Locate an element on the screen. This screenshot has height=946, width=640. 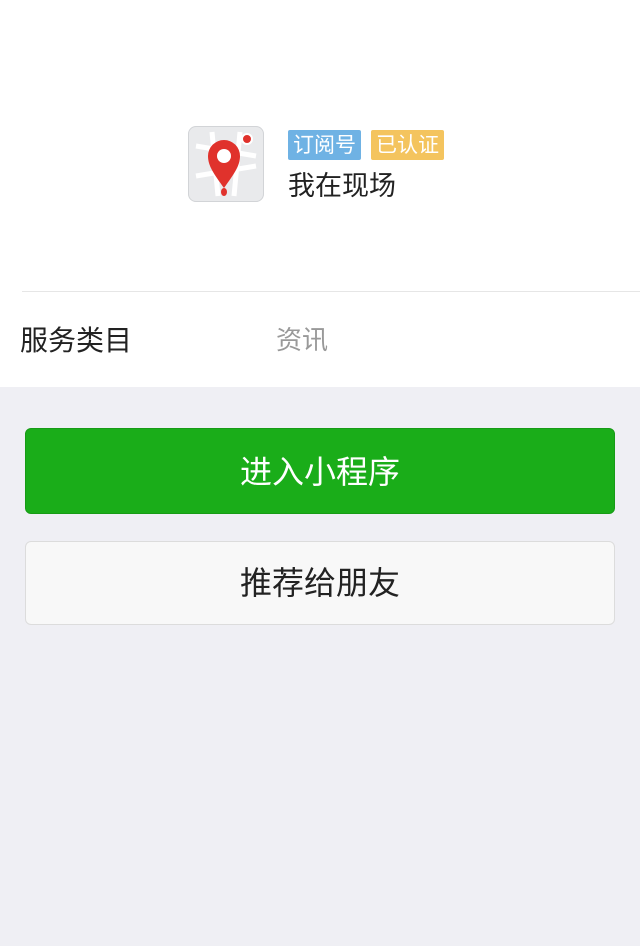
enter-mini-program-button: 进入小程序 is located at coordinates (320, 471).